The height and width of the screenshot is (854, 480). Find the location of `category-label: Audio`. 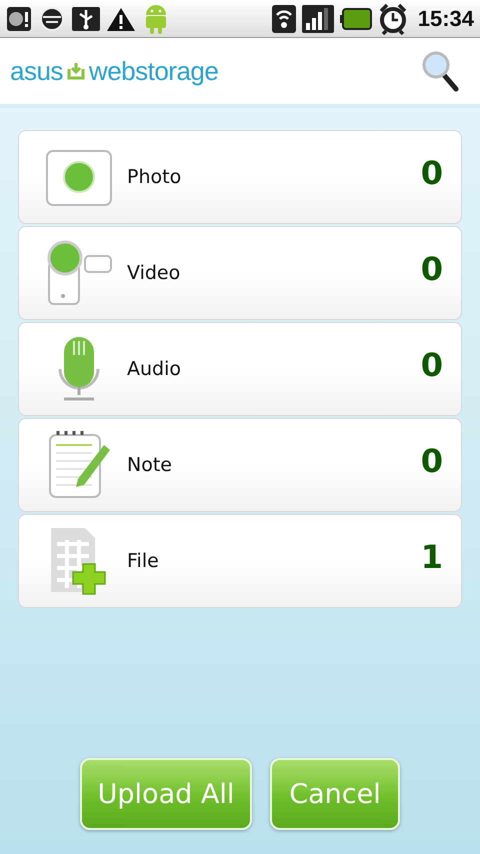

category-label: Audio is located at coordinates (154, 369).